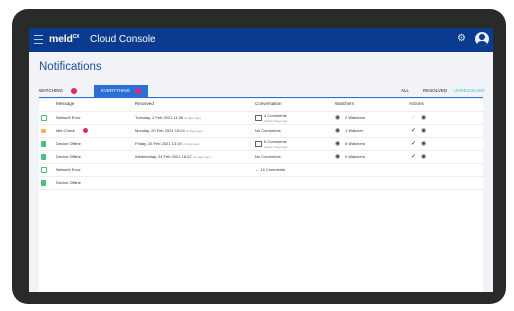  Describe the element at coordinates (192, 118) in the screenshot. I see `received-ago: (2 days ago)` at that location.